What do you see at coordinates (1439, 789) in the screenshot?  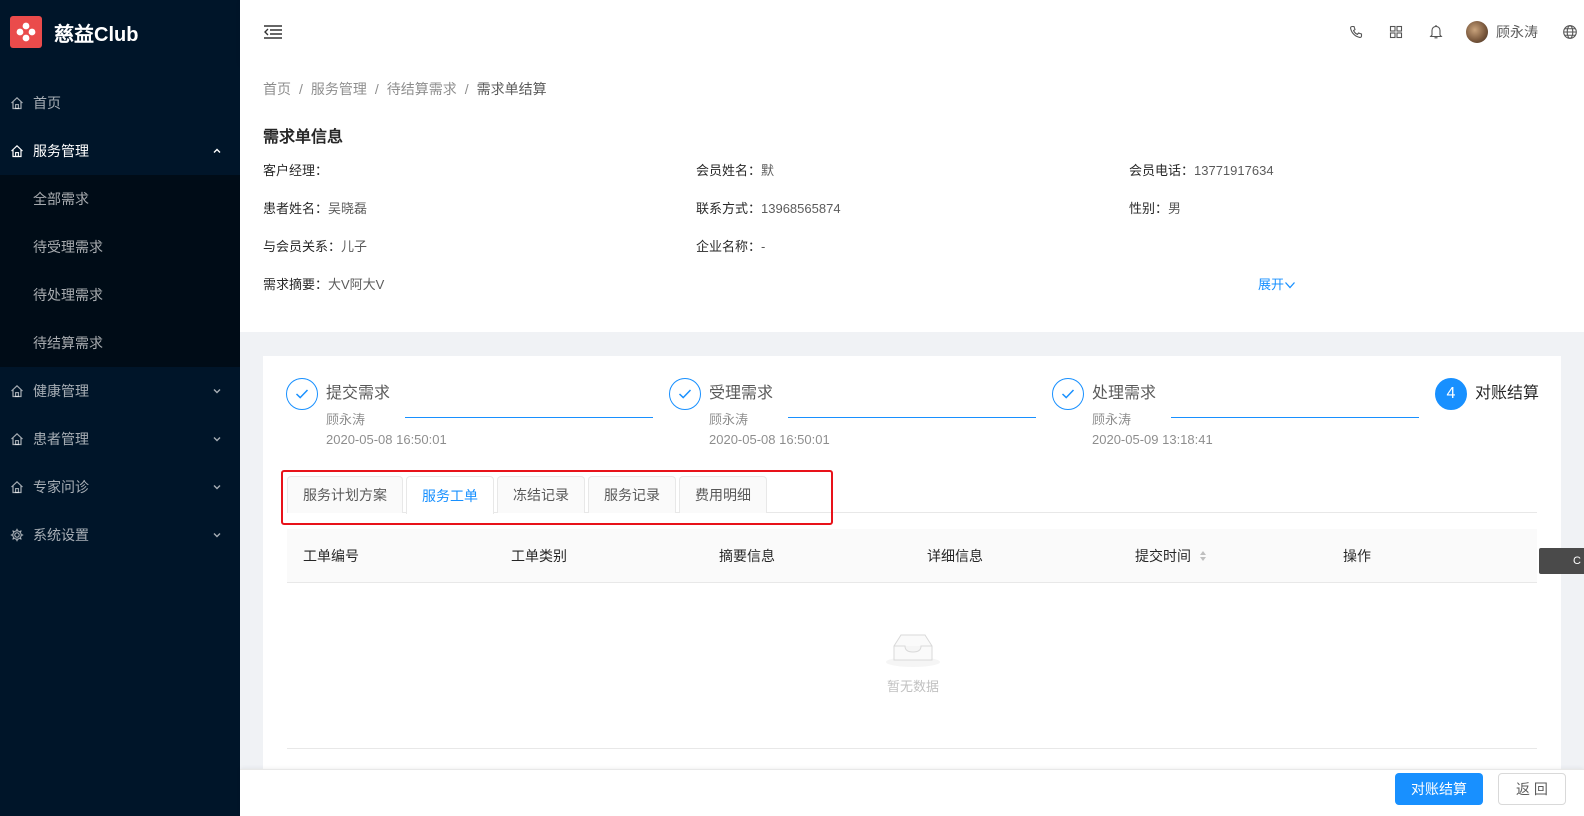 I see `settle-button: 对账结算` at bounding box center [1439, 789].